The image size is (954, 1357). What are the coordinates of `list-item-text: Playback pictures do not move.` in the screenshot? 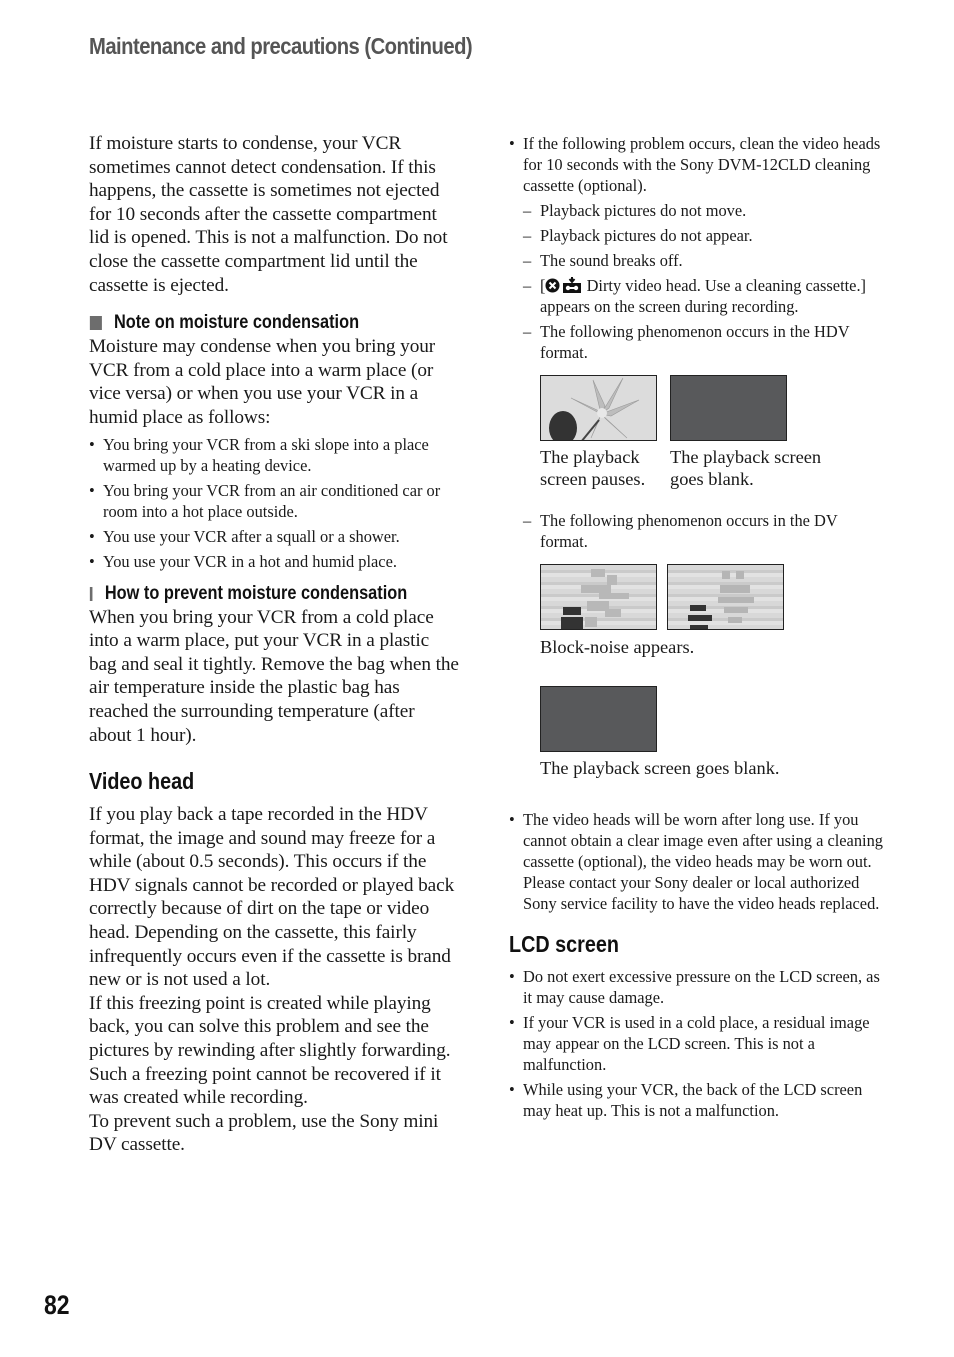 It's located at (643, 210).